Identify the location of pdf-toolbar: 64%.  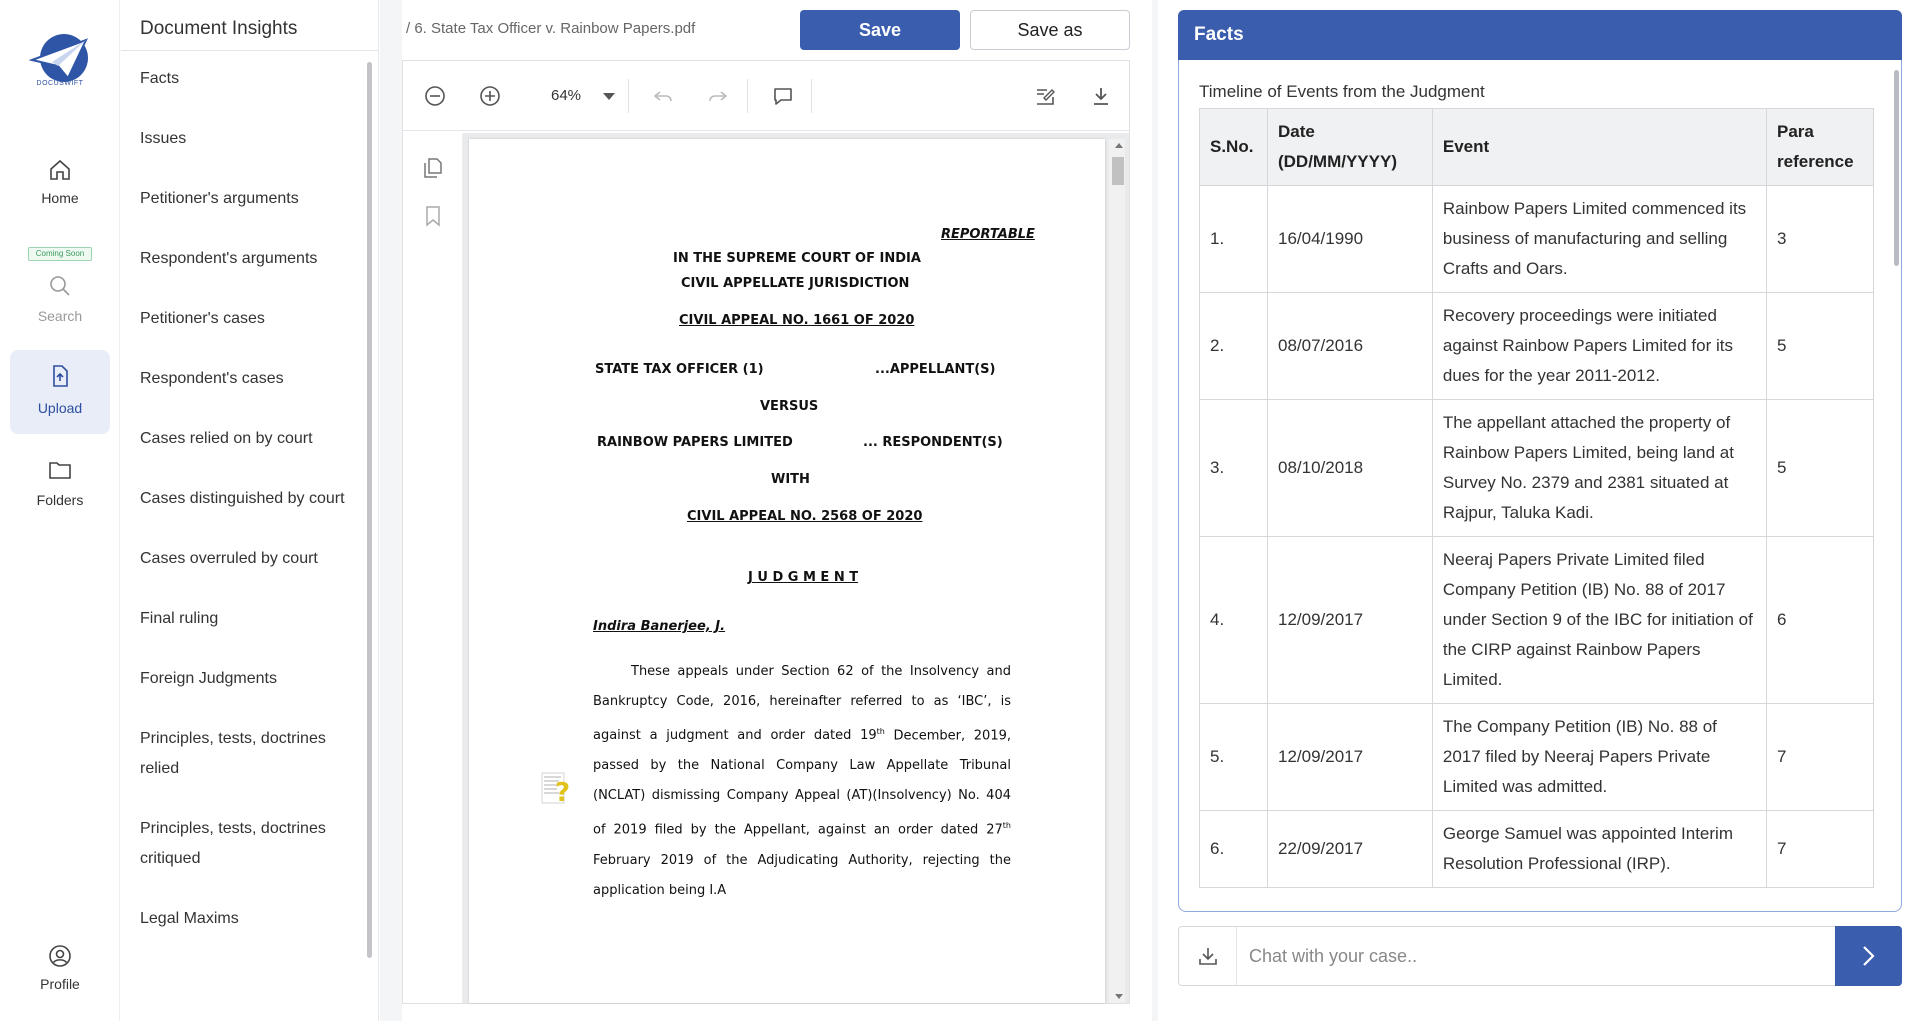
(766, 96).